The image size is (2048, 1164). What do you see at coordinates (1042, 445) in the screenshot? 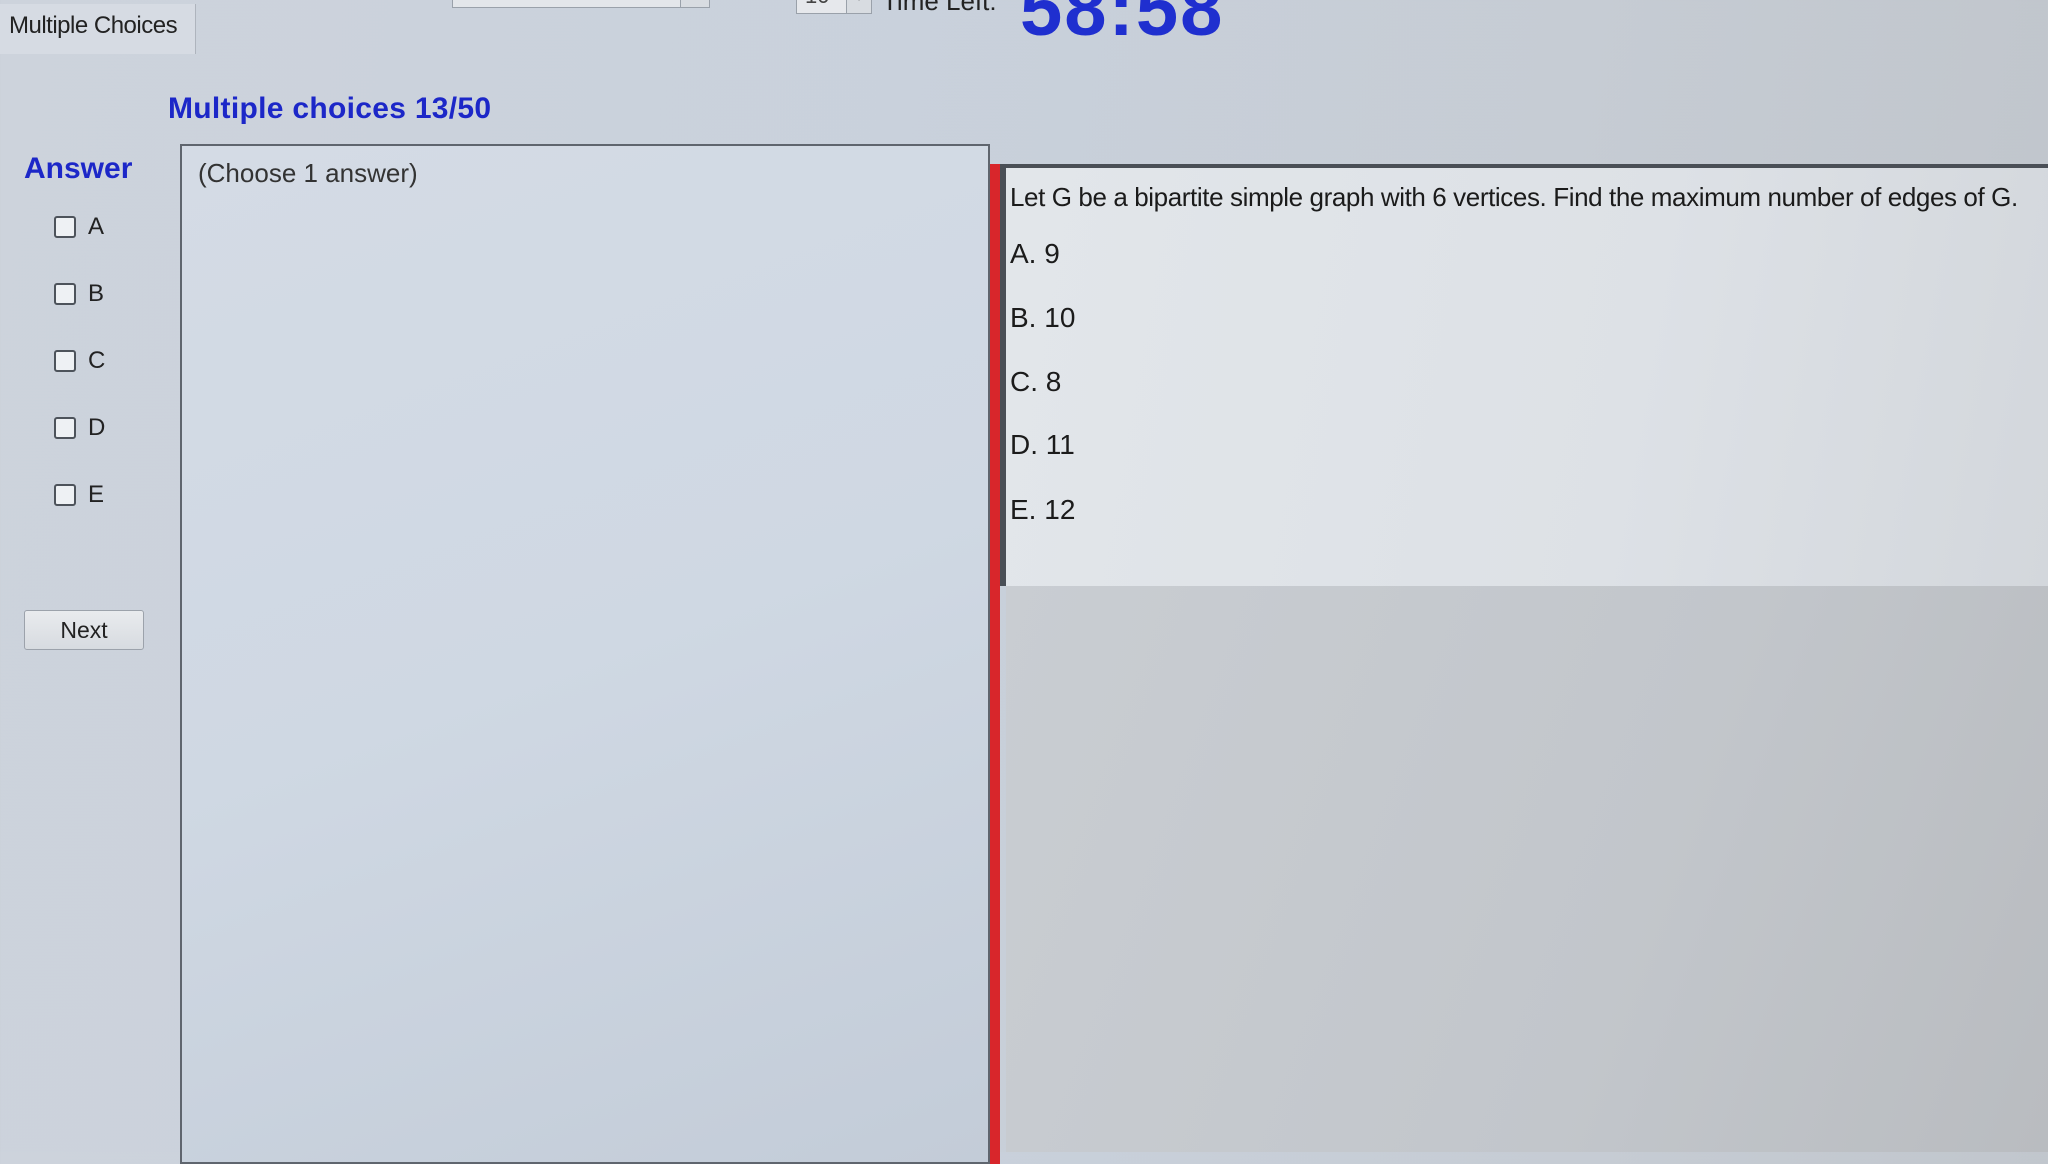
I see `choice-d: D. 11` at bounding box center [1042, 445].